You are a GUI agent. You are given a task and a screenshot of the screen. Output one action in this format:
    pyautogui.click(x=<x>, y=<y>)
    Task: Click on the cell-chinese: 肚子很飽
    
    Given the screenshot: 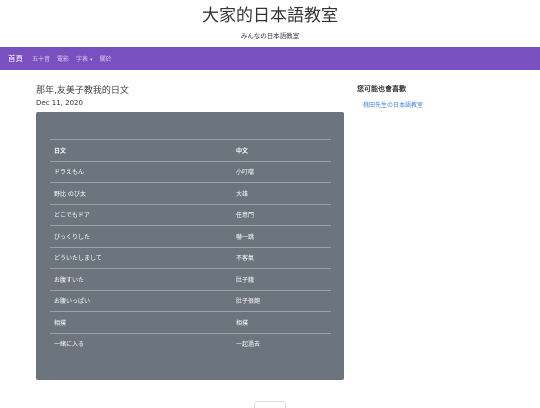 What is the action you would take?
    pyautogui.click(x=281, y=300)
    